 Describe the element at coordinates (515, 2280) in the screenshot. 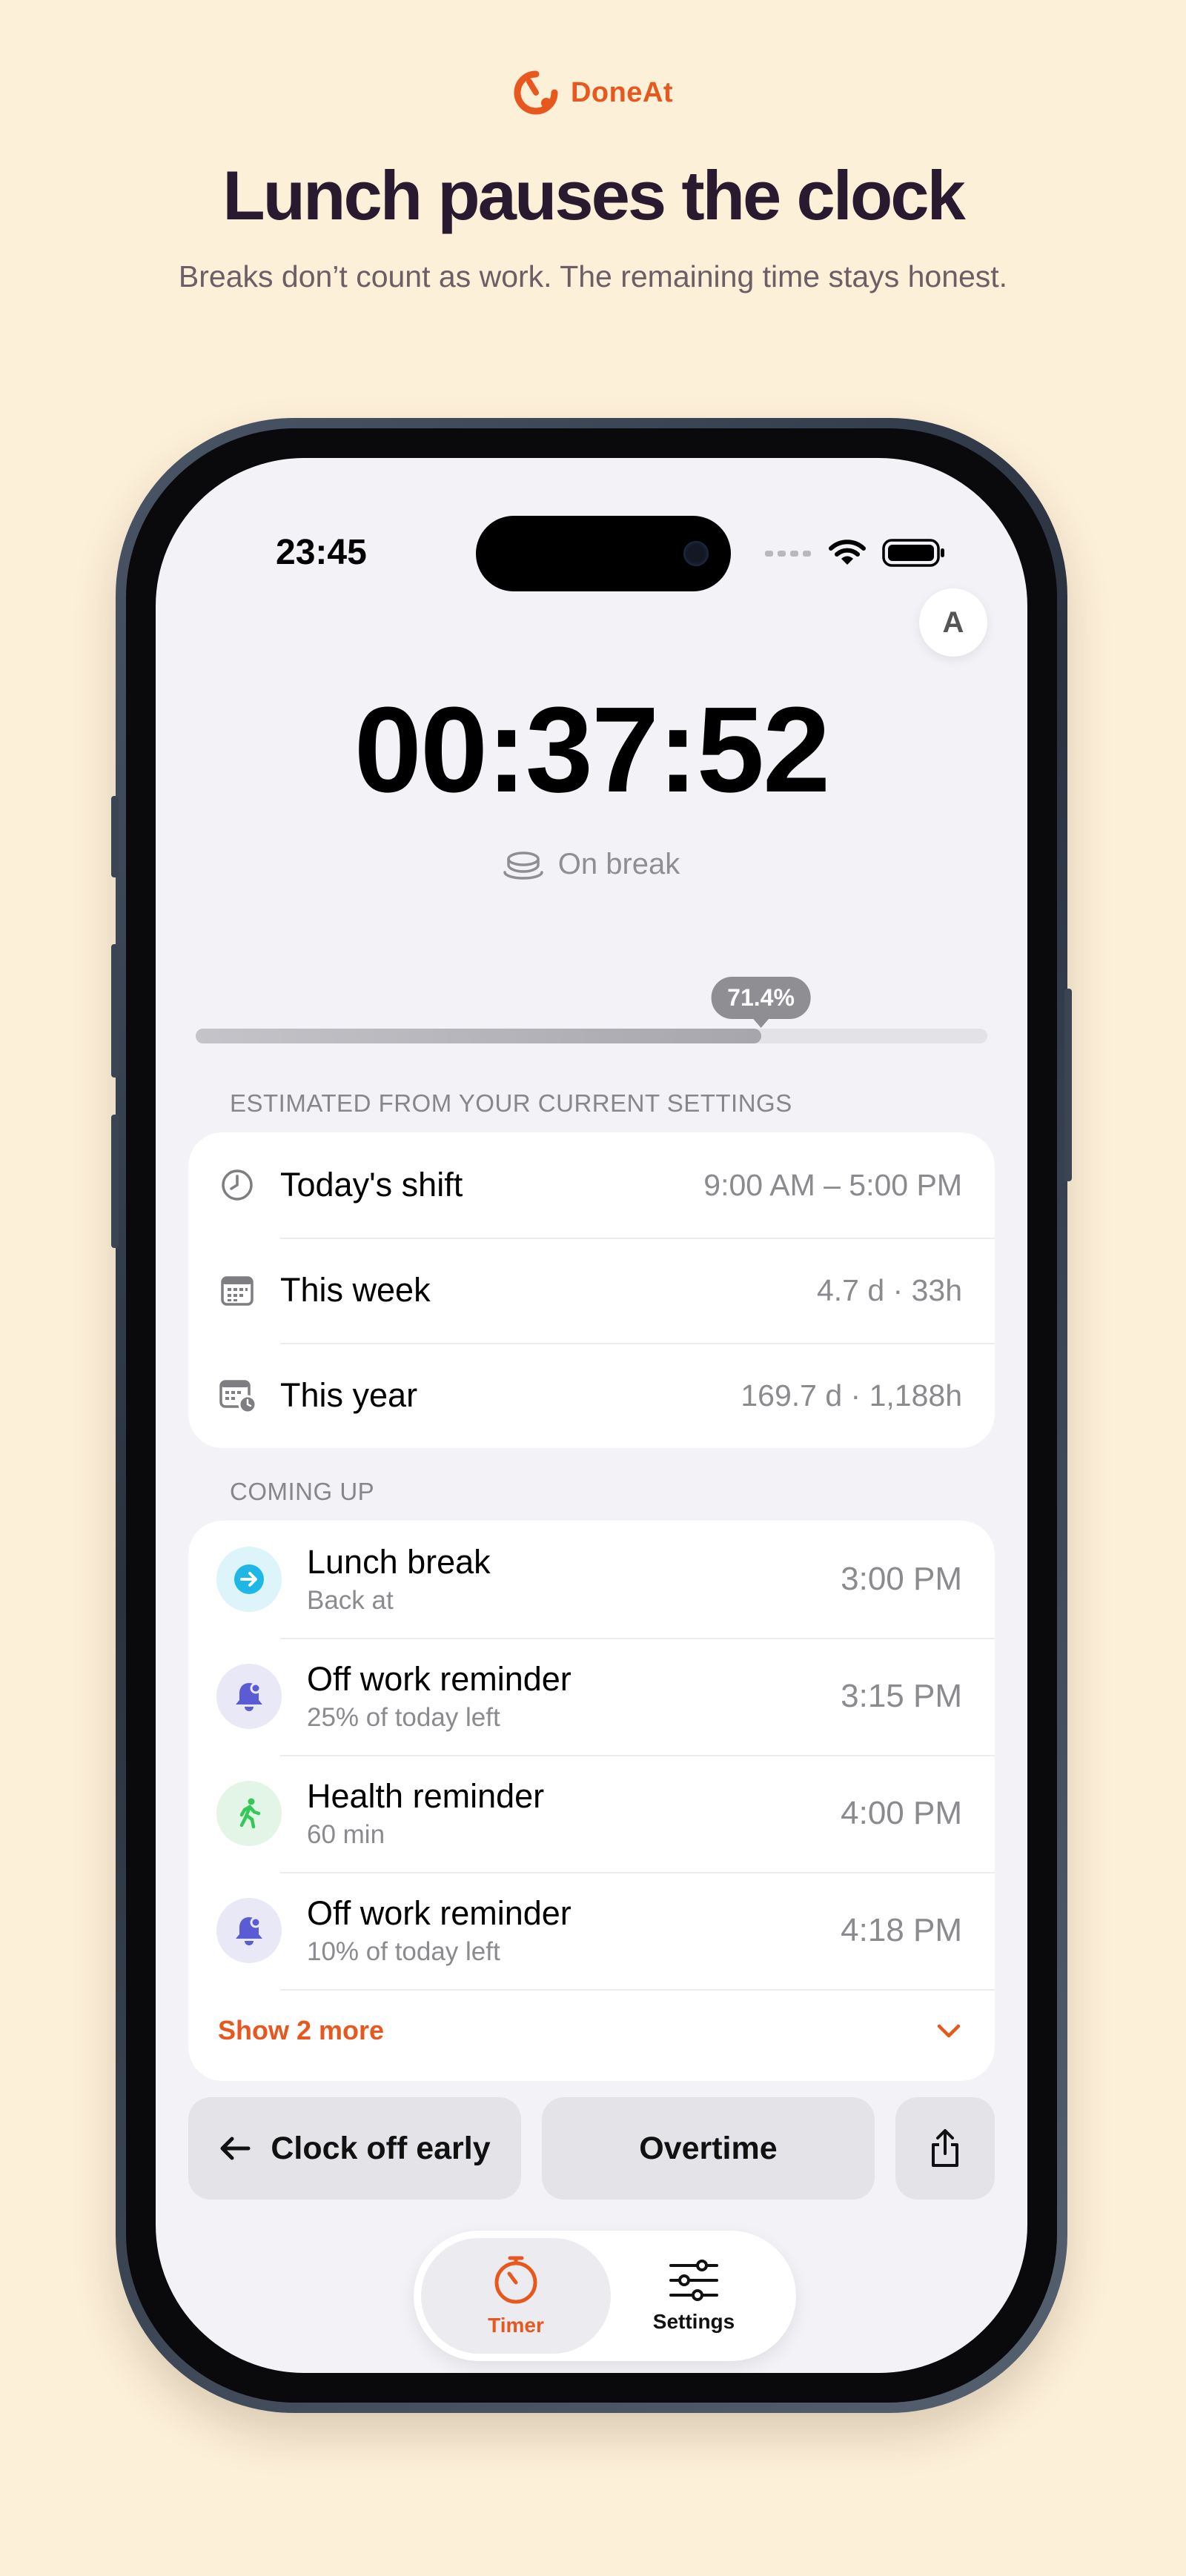

I see `timer-icon` at that location.